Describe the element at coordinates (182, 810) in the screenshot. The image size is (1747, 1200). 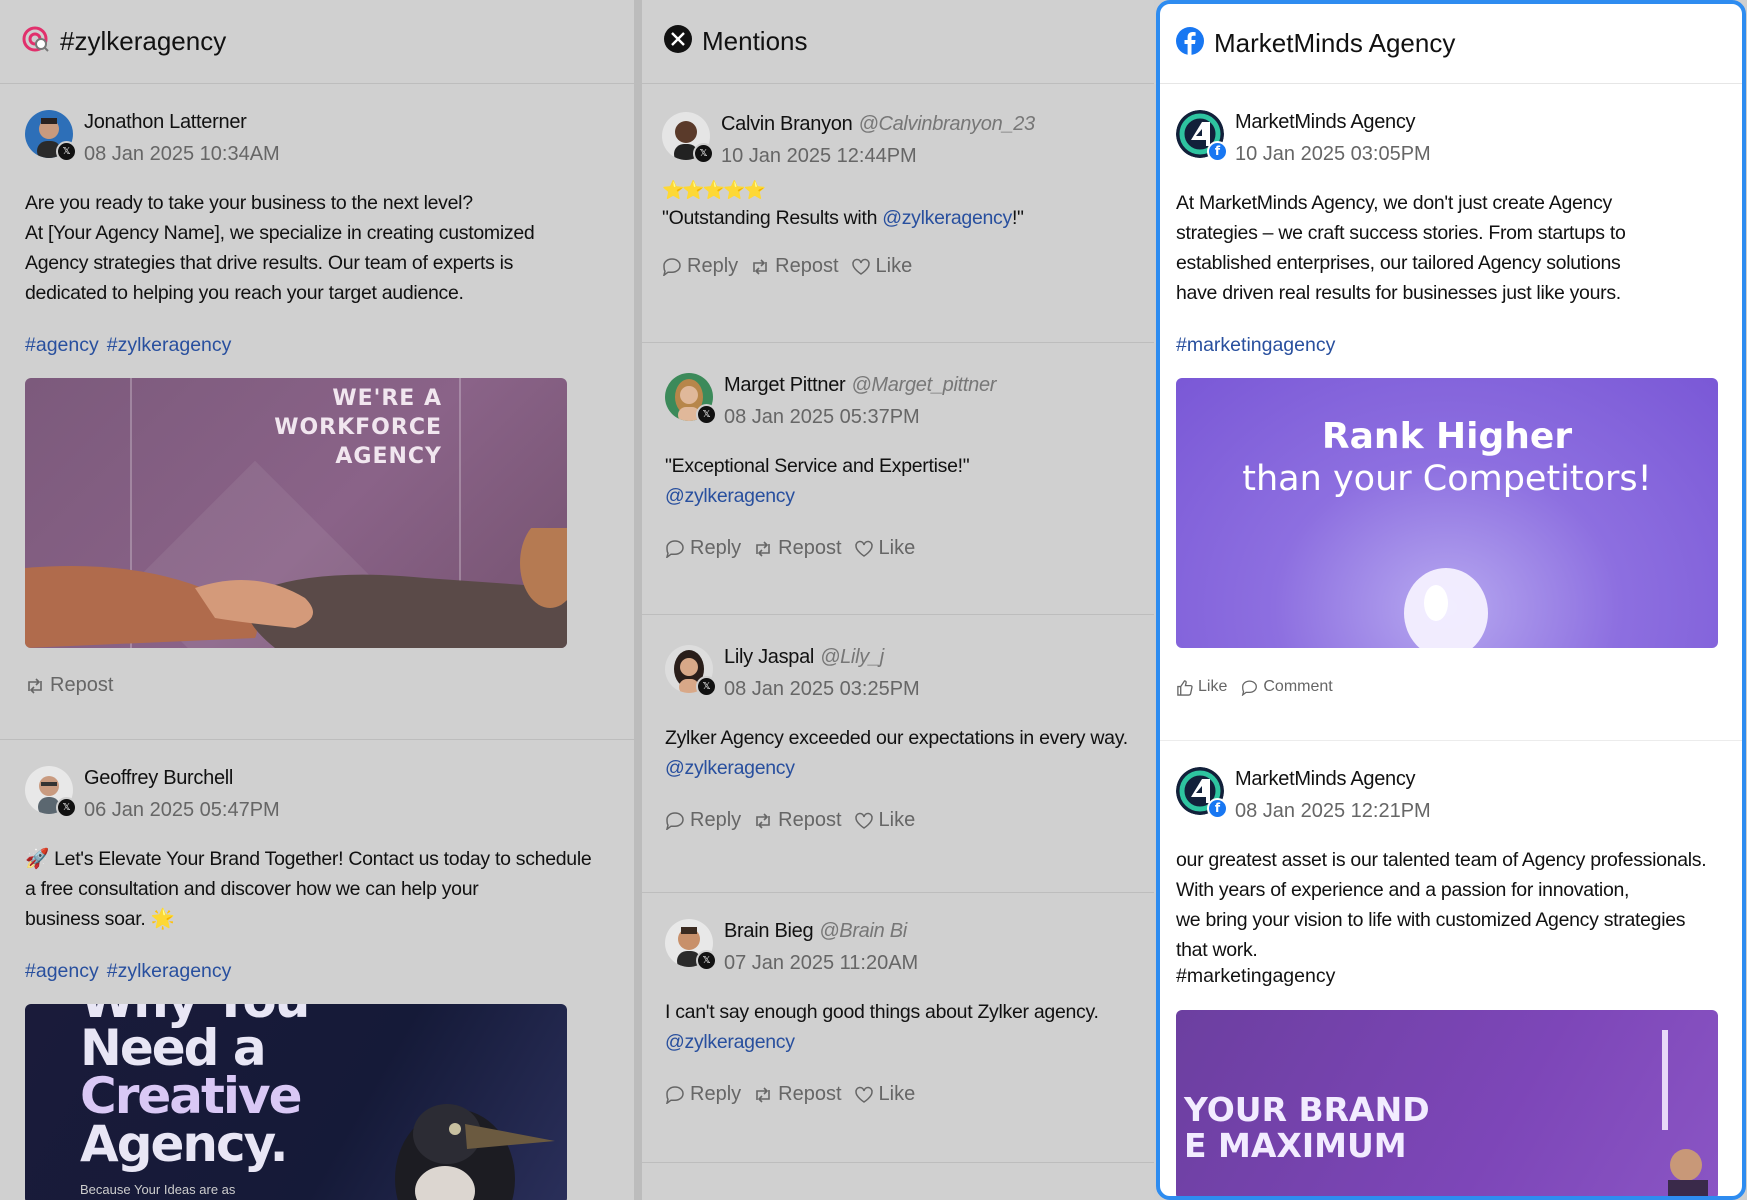
I see `post-timestamp: 06 Jan 2025 05:47PM` at that location.